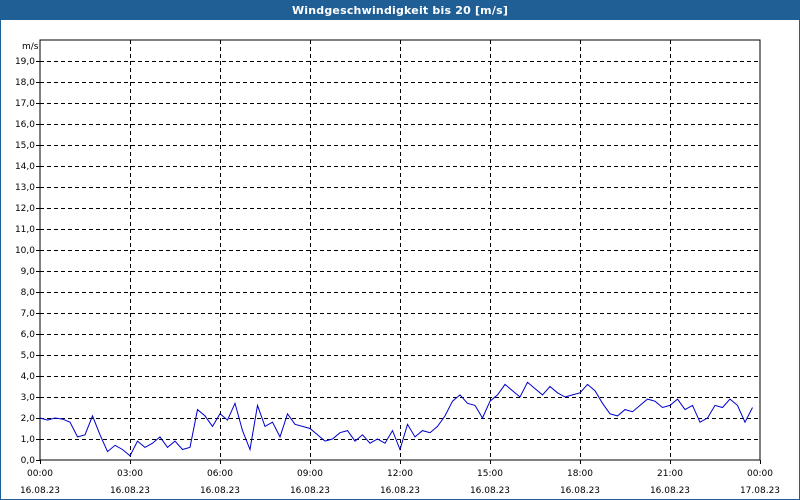 This screenshot has width=800, height=500. What do you see at coordinates (580, 474) in the screenshot?
I see `x-tick-time-label: 18:00` at bounding box center [580, 474].